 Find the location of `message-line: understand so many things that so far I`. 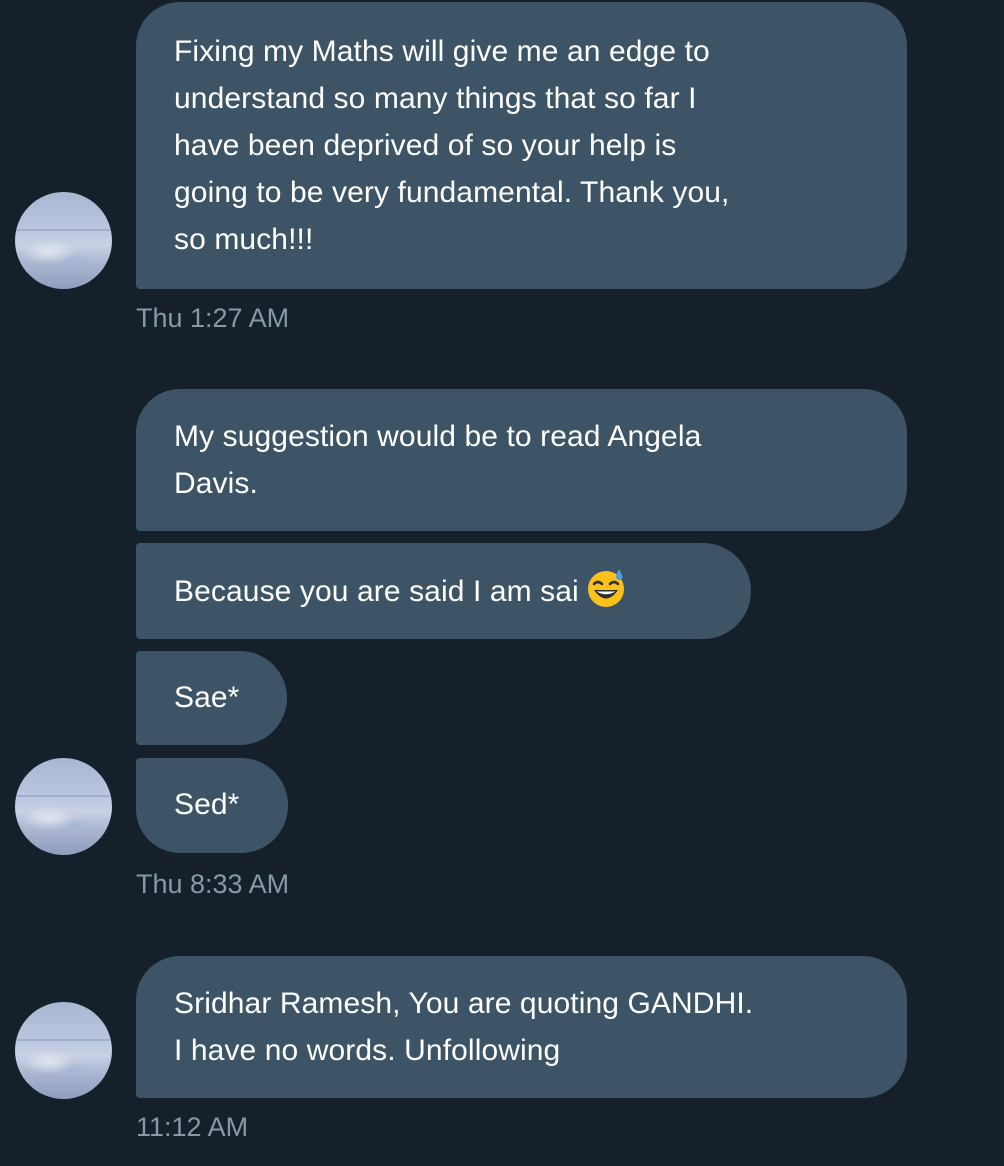

message-line: understand so many things that so far I is located at coordinates (435, 98).